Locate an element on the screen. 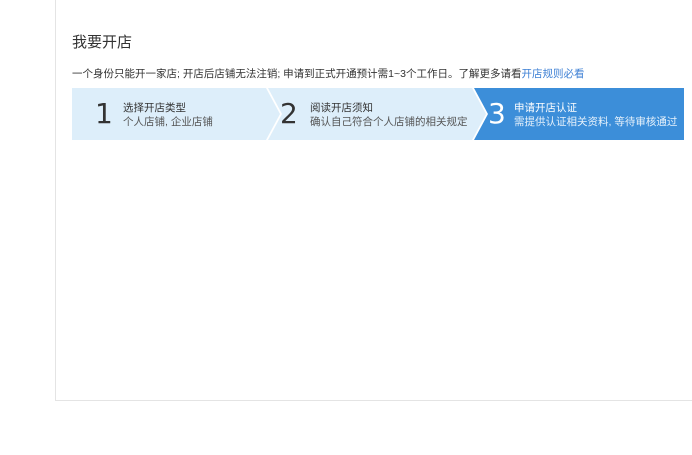 The height and width of the screenshot is (455, 692). step-1: 1 选择开店类型 个人店铺, 企业店铺 is located at coordinates (169, 114).